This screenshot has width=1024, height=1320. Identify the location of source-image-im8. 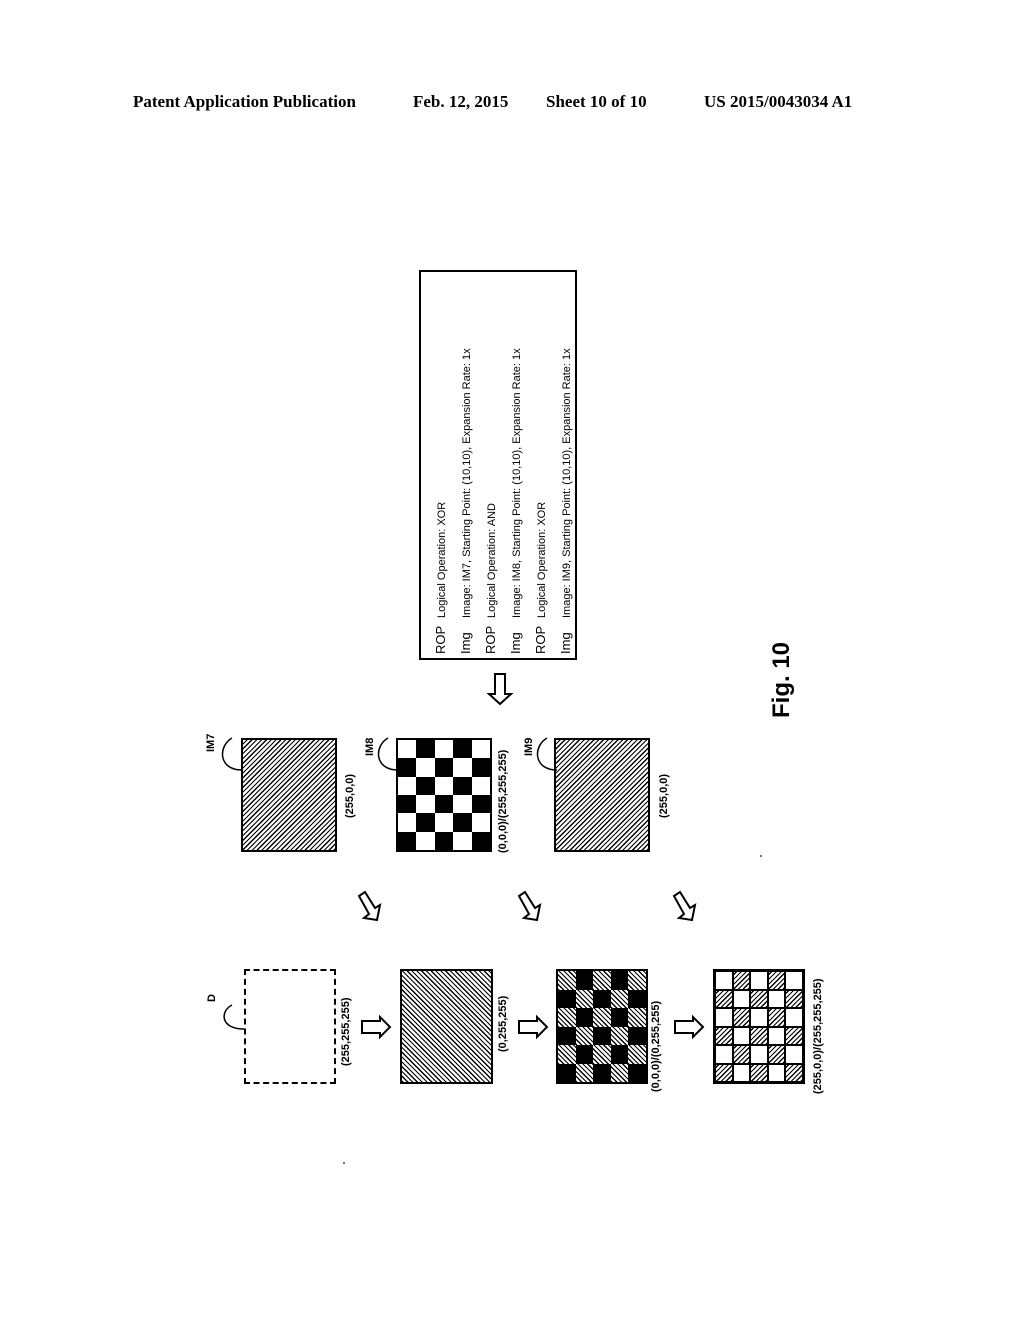
(444, 795).